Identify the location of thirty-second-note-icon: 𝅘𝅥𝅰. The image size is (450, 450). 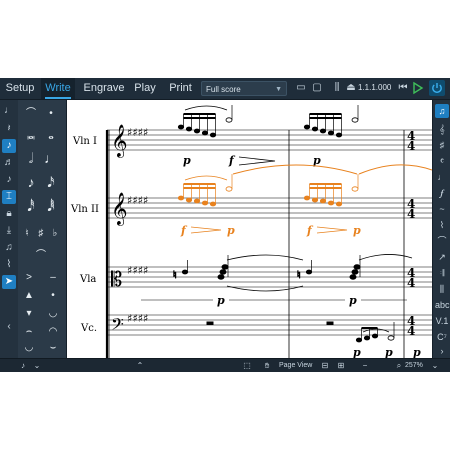
(31, 206).